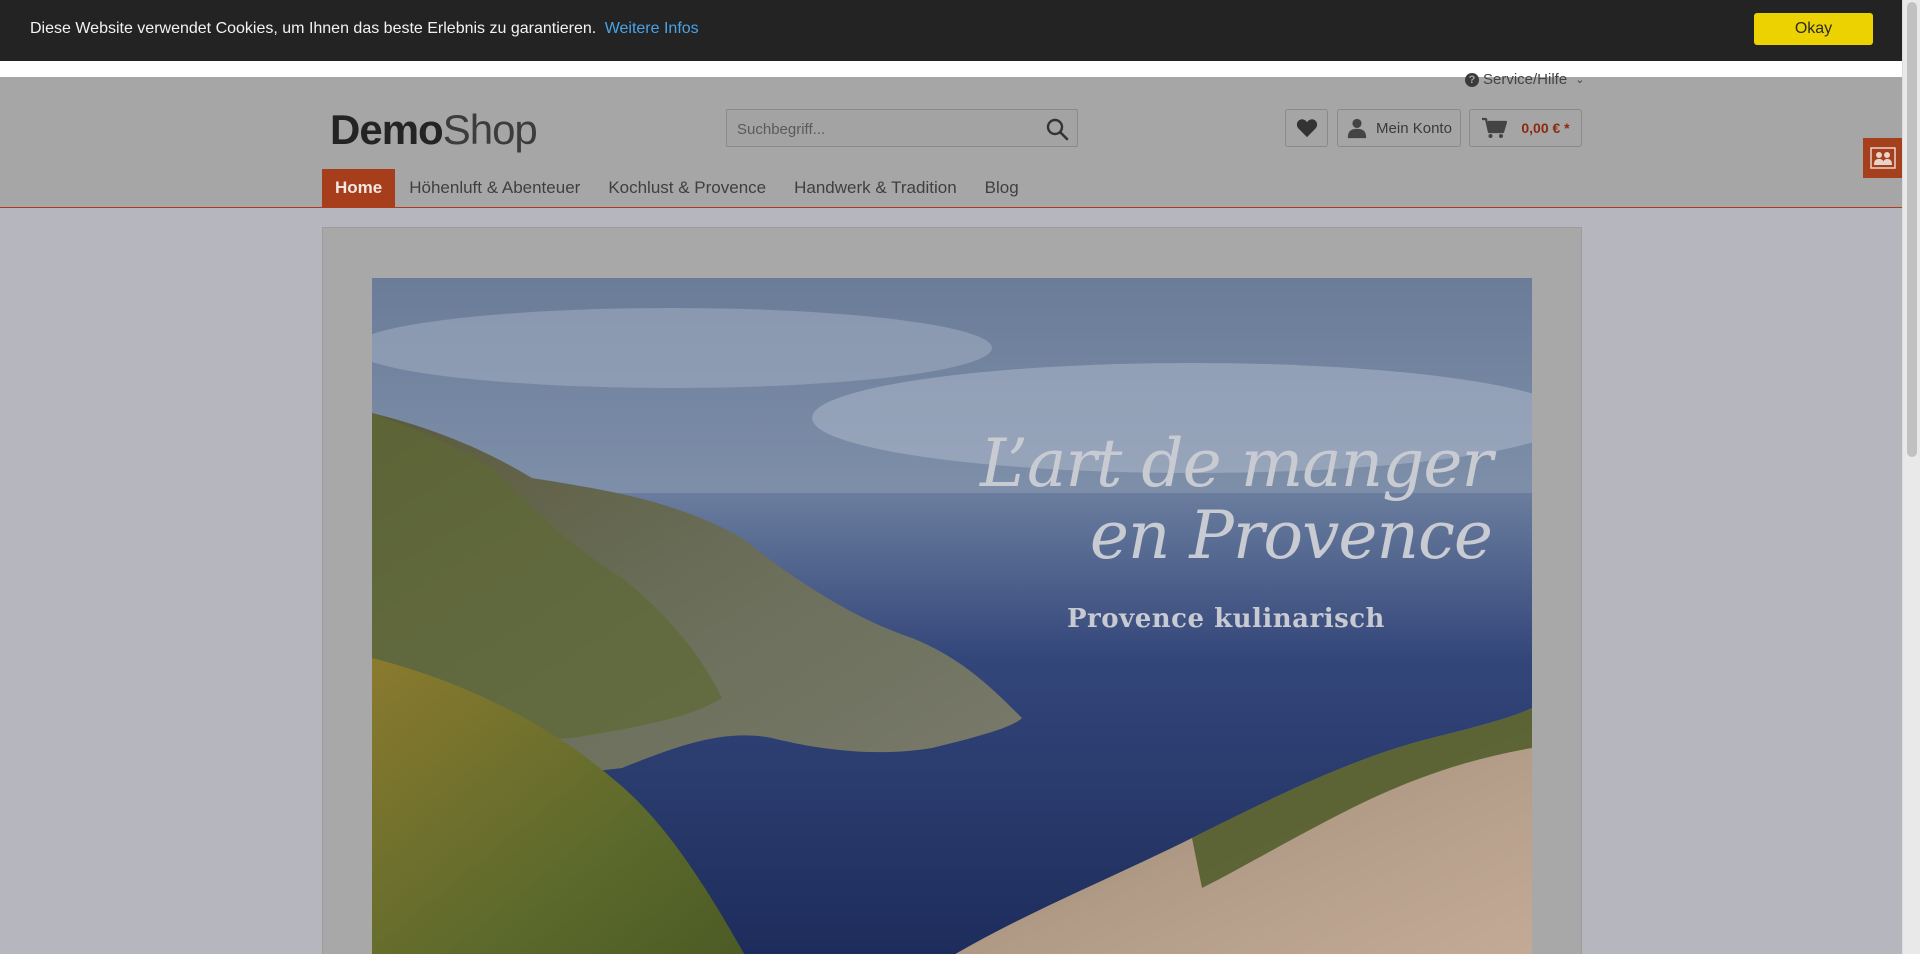 This screenshot has width=1920, height=954. Describe the element at coordinates (1291, 535) in the screenshot. I see `banner-title-line2: en Provence` at that location.